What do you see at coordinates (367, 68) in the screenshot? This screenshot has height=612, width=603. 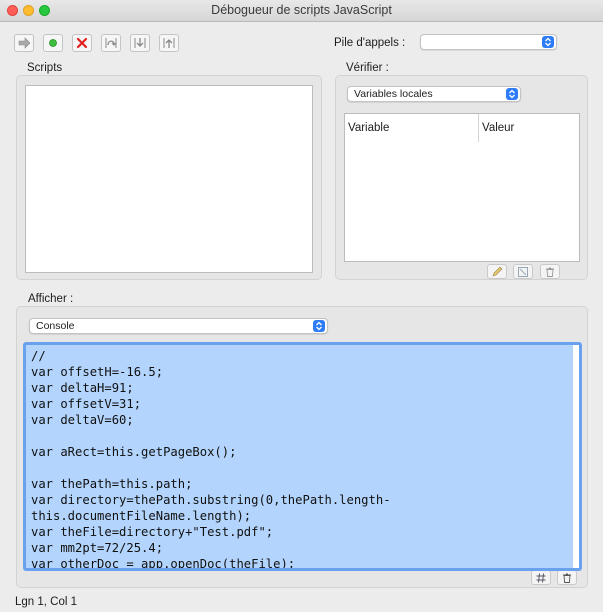 I see `inspect-label: Vérifier :` at bounding box center [367, 68].